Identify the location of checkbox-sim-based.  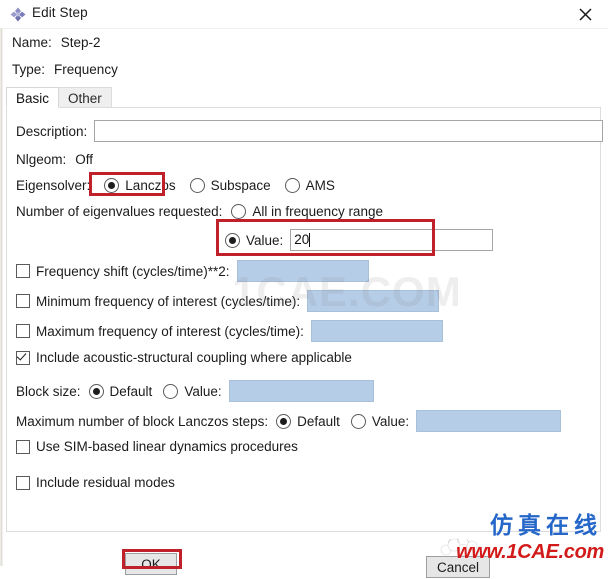
(23, 446).